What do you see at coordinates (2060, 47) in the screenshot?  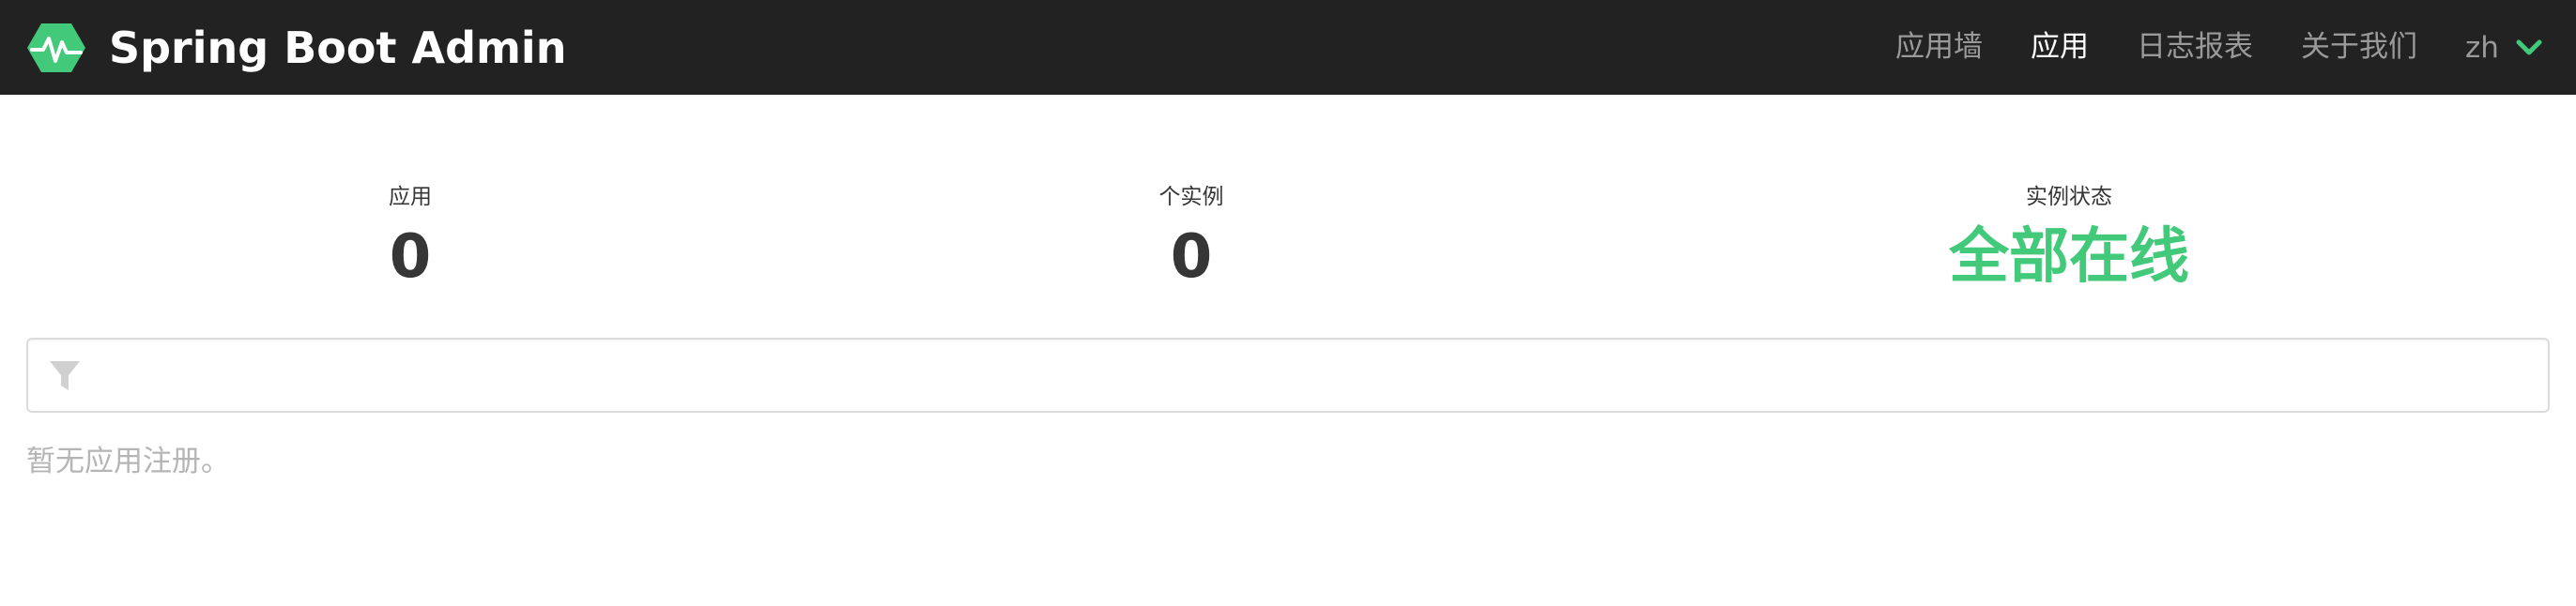 I see `nav-item-applications: 应用` at bounding box center [2060, 47].